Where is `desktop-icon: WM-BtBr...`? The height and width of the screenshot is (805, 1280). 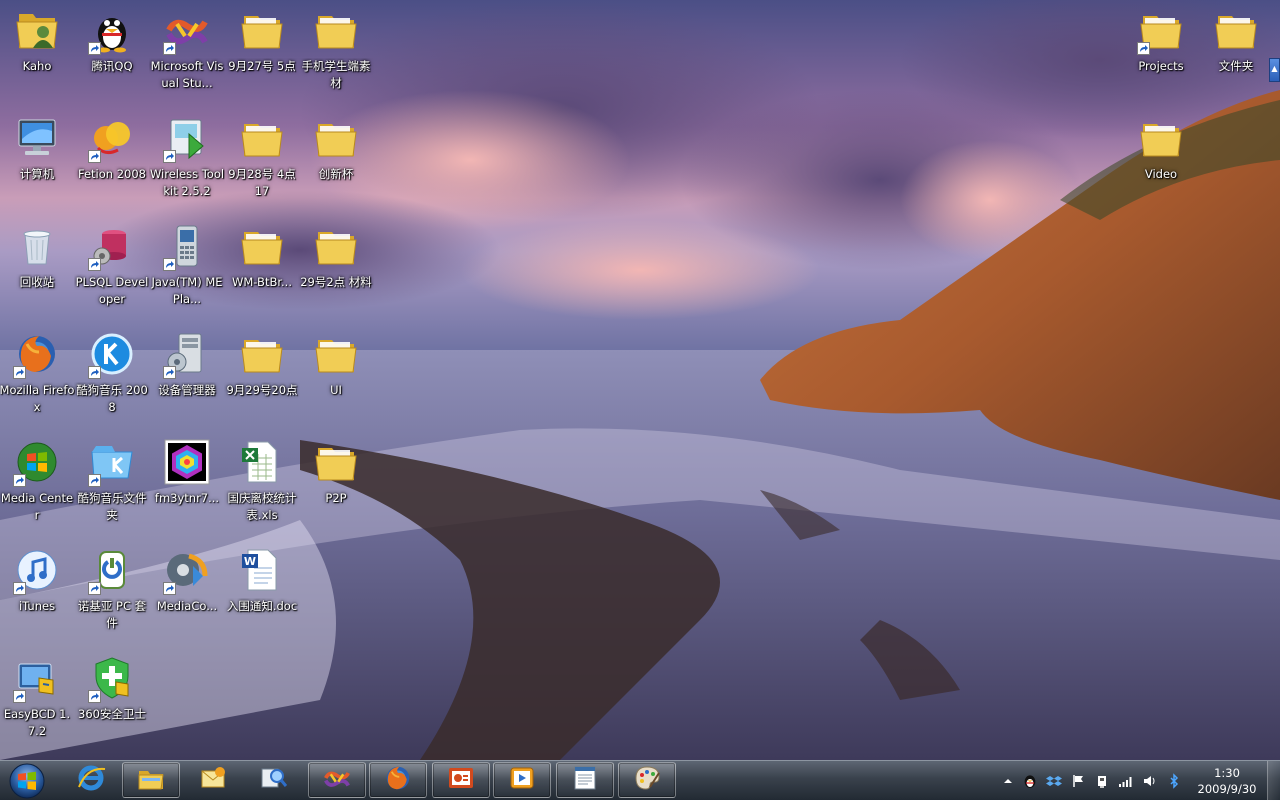
desktop-icon: WM-BtBr... is located at coordinates (262, 266).